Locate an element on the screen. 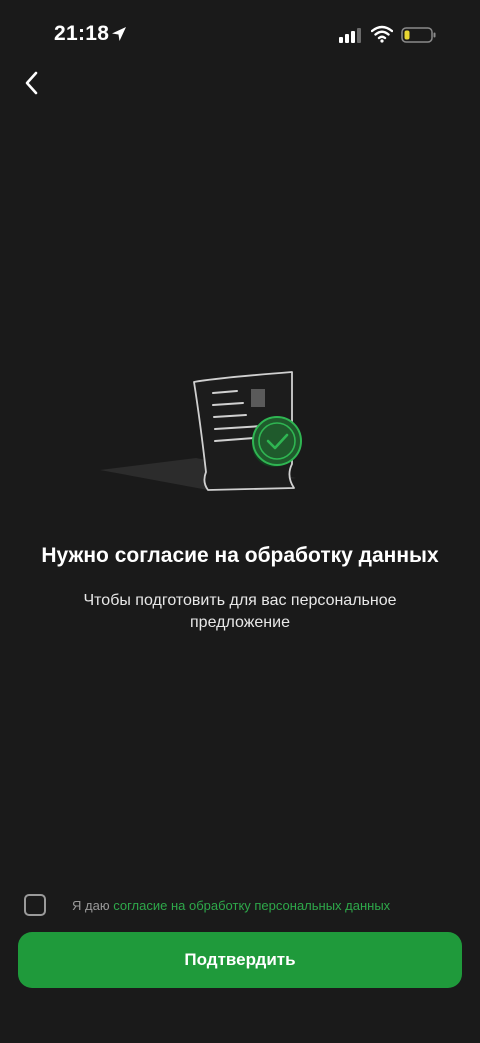  page-title: Нужно согласие на обработку данных is located at coordinates (240, 555).